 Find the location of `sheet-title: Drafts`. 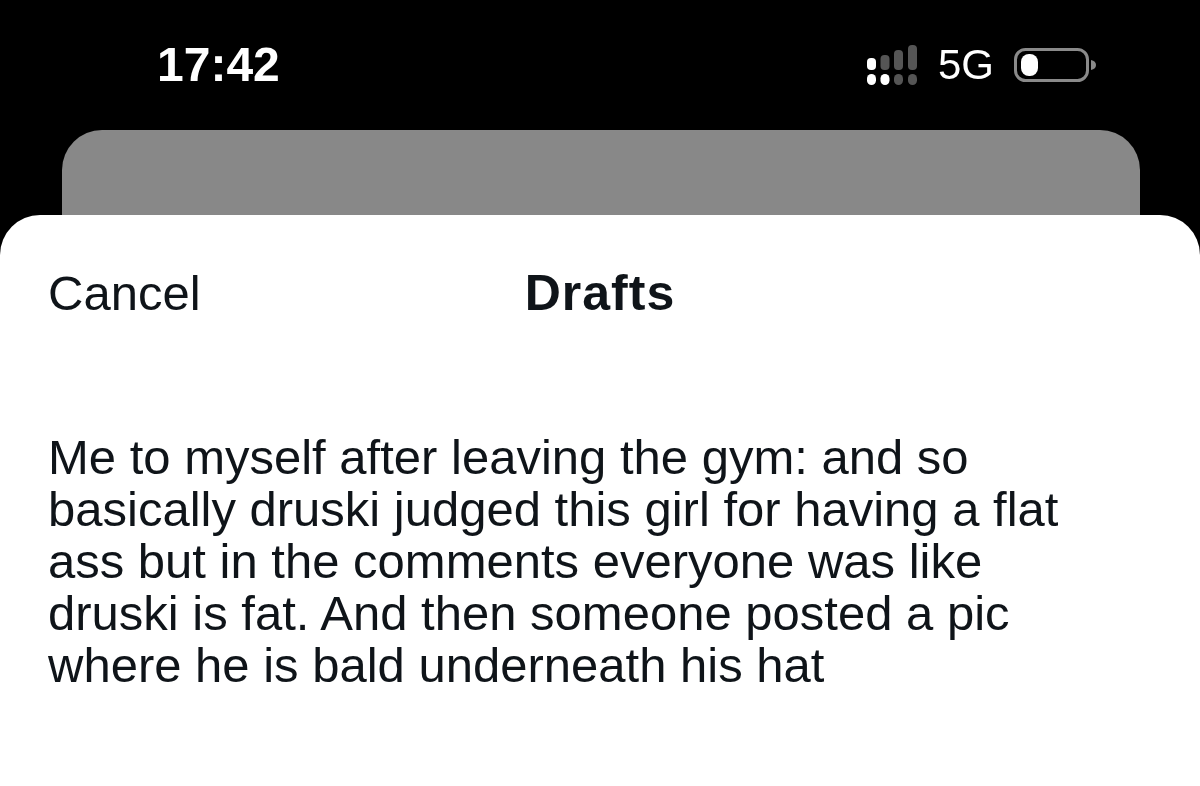

sheet-title: Drafts is located at coordinates (600, 293).